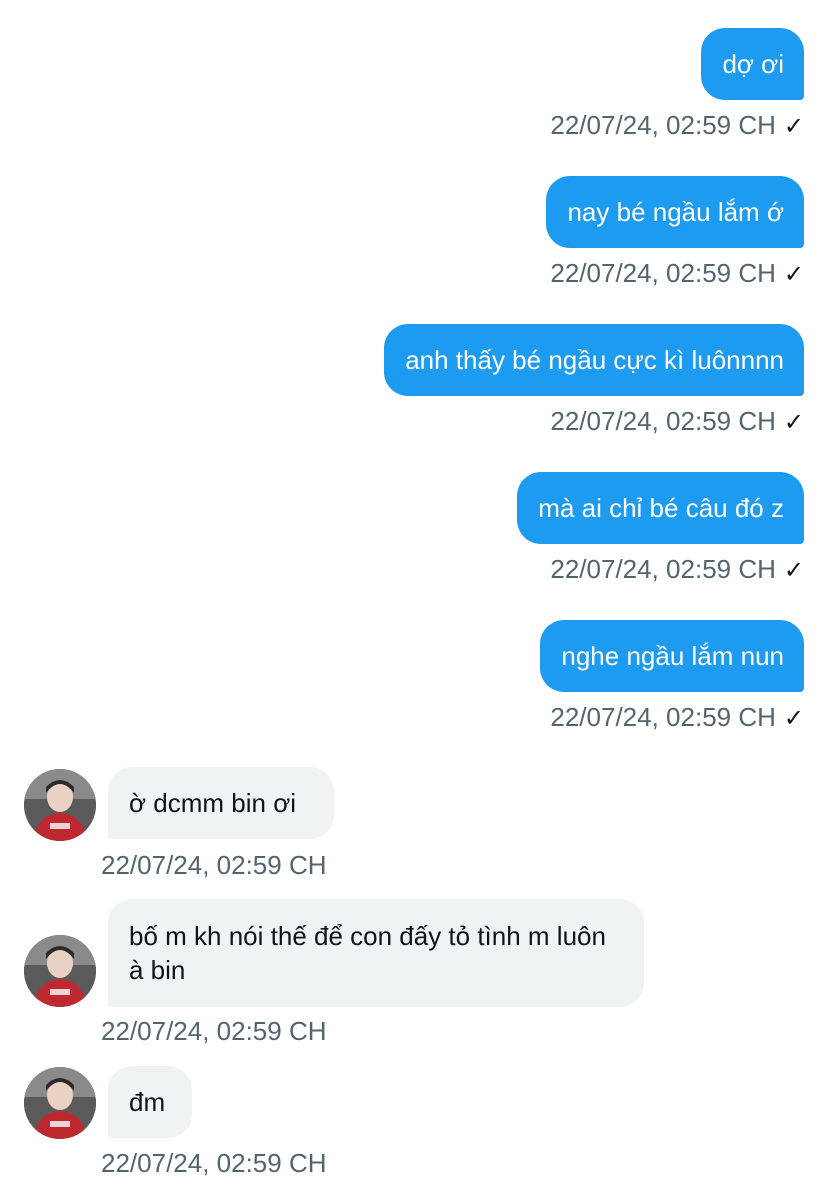 This screenshot has width=828, height=1189. I want to click on incoming-message-bubble: ờ dcmm bin ơi, so click(221, 803).